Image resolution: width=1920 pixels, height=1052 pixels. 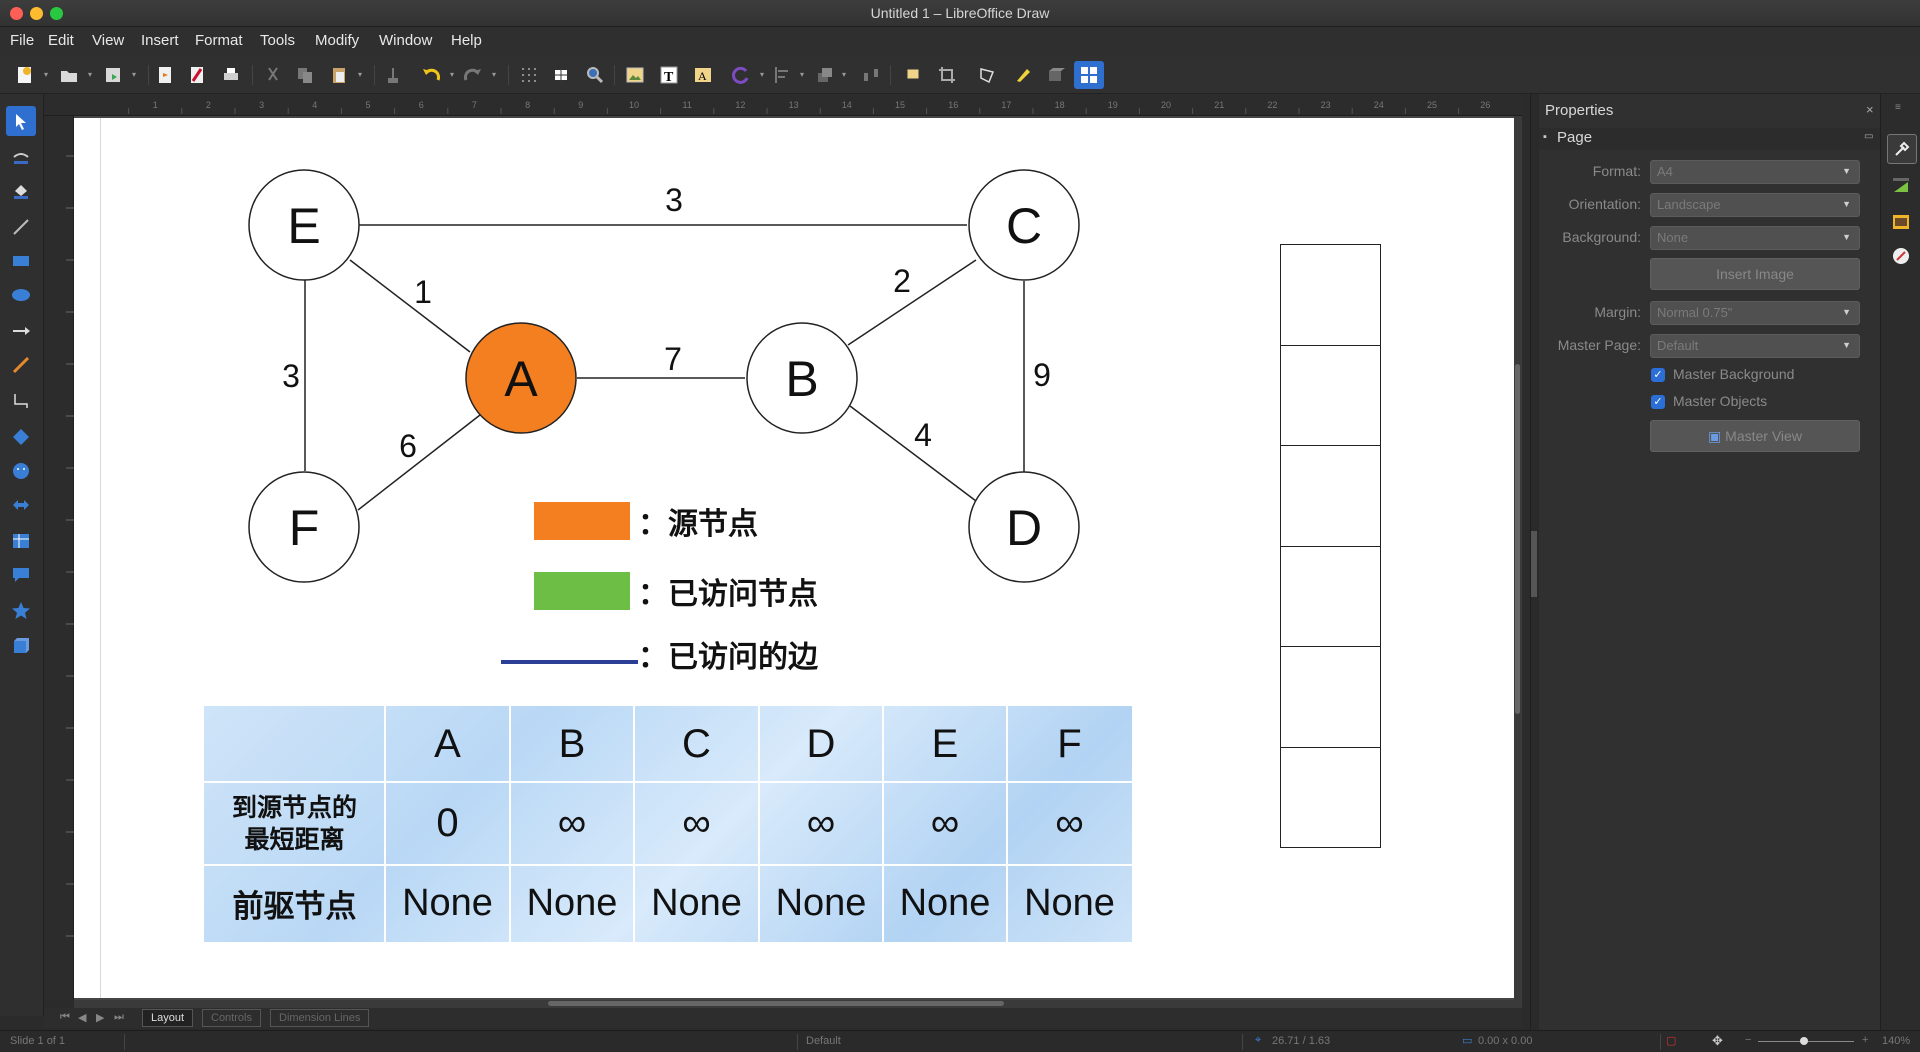 What do you see at coordinates (728, 657) in the screenshot?
I see `legend-visited-edge-label: ：已访问的边` at bounding box center [728, 657].